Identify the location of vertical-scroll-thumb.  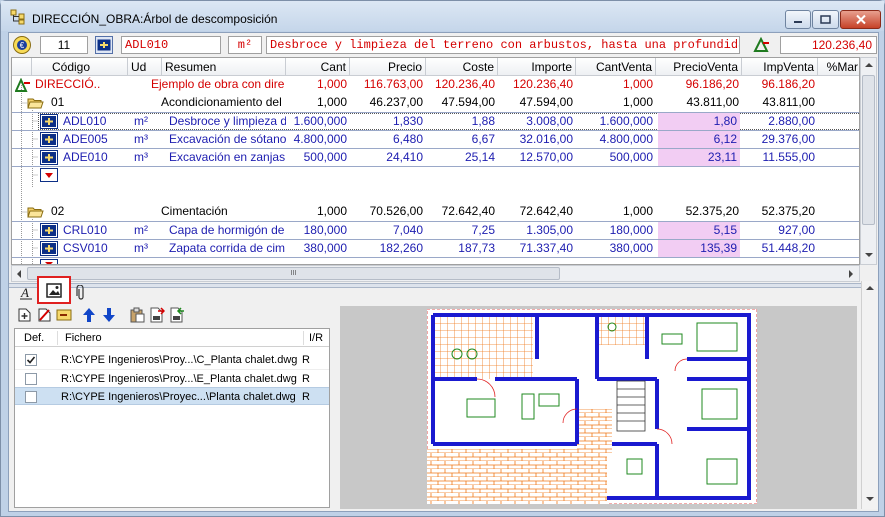
(868, 150).